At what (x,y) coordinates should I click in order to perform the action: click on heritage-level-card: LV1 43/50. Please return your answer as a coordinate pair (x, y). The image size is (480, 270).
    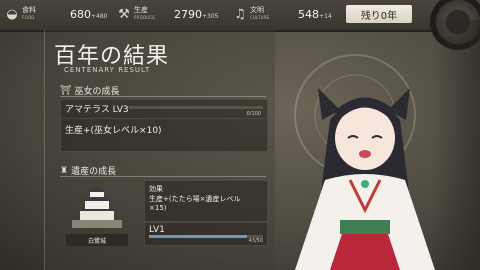
    Looking at the image, I should click on (206, 234).